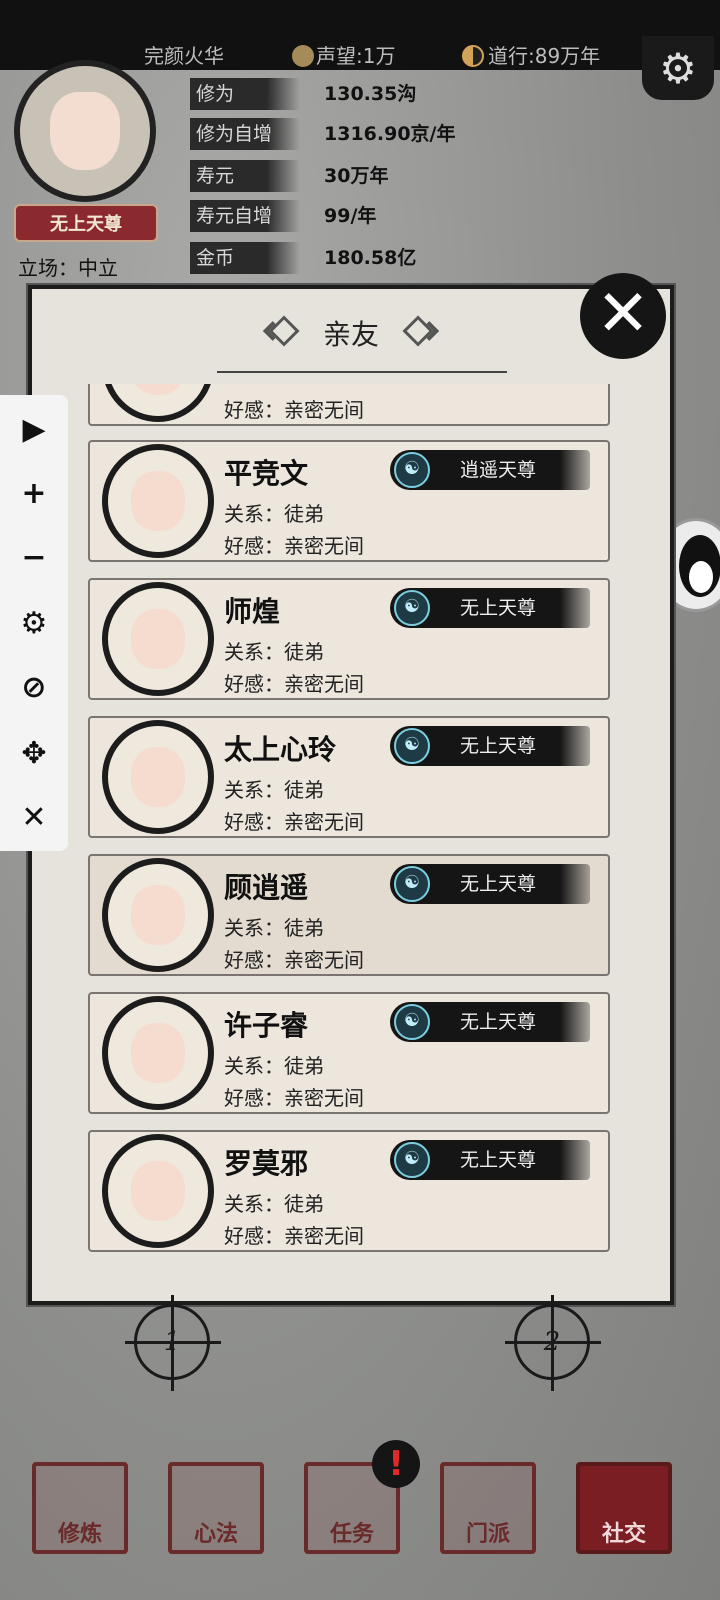  Describe the element at coordinates (266, 1163) in the screenshot. I see `friend-name: 罗莫邪` at that location.